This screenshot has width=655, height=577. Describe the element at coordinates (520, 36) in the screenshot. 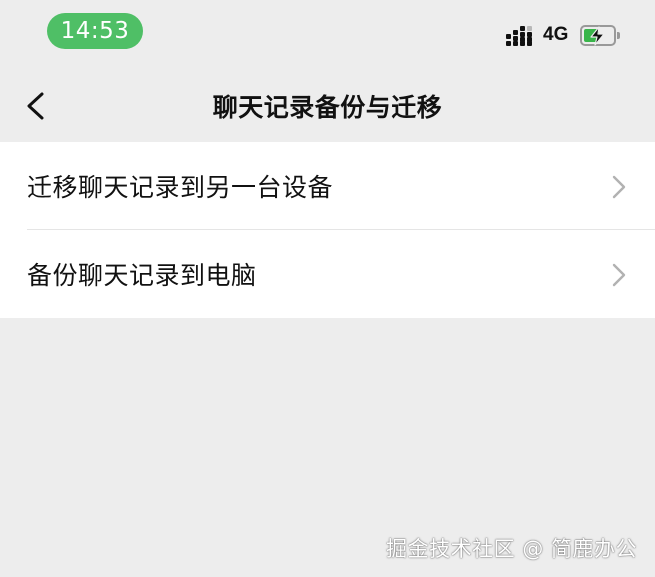

I see `signal-strength-icon` at that location.